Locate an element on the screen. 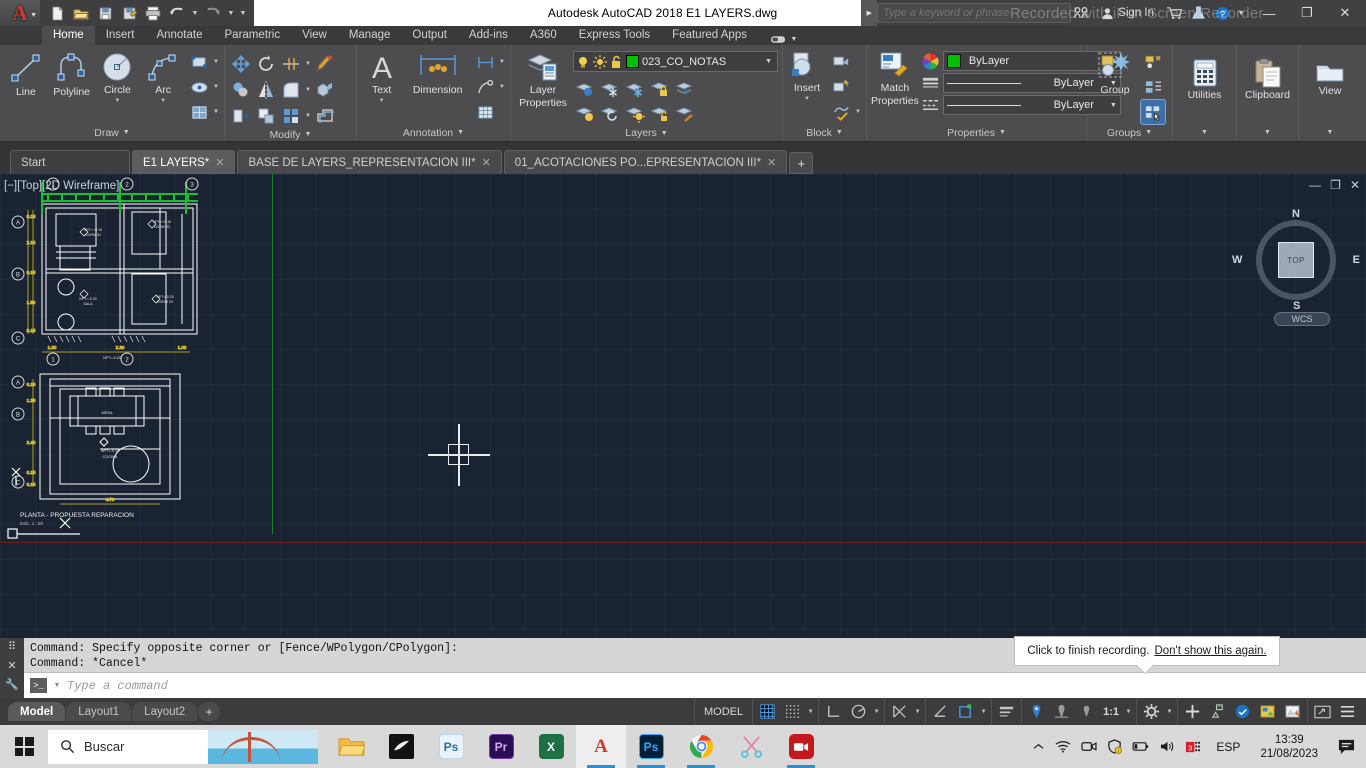 This screenshot has width=1366, height=768. fillet-icon is located at coordinates (291, 90).